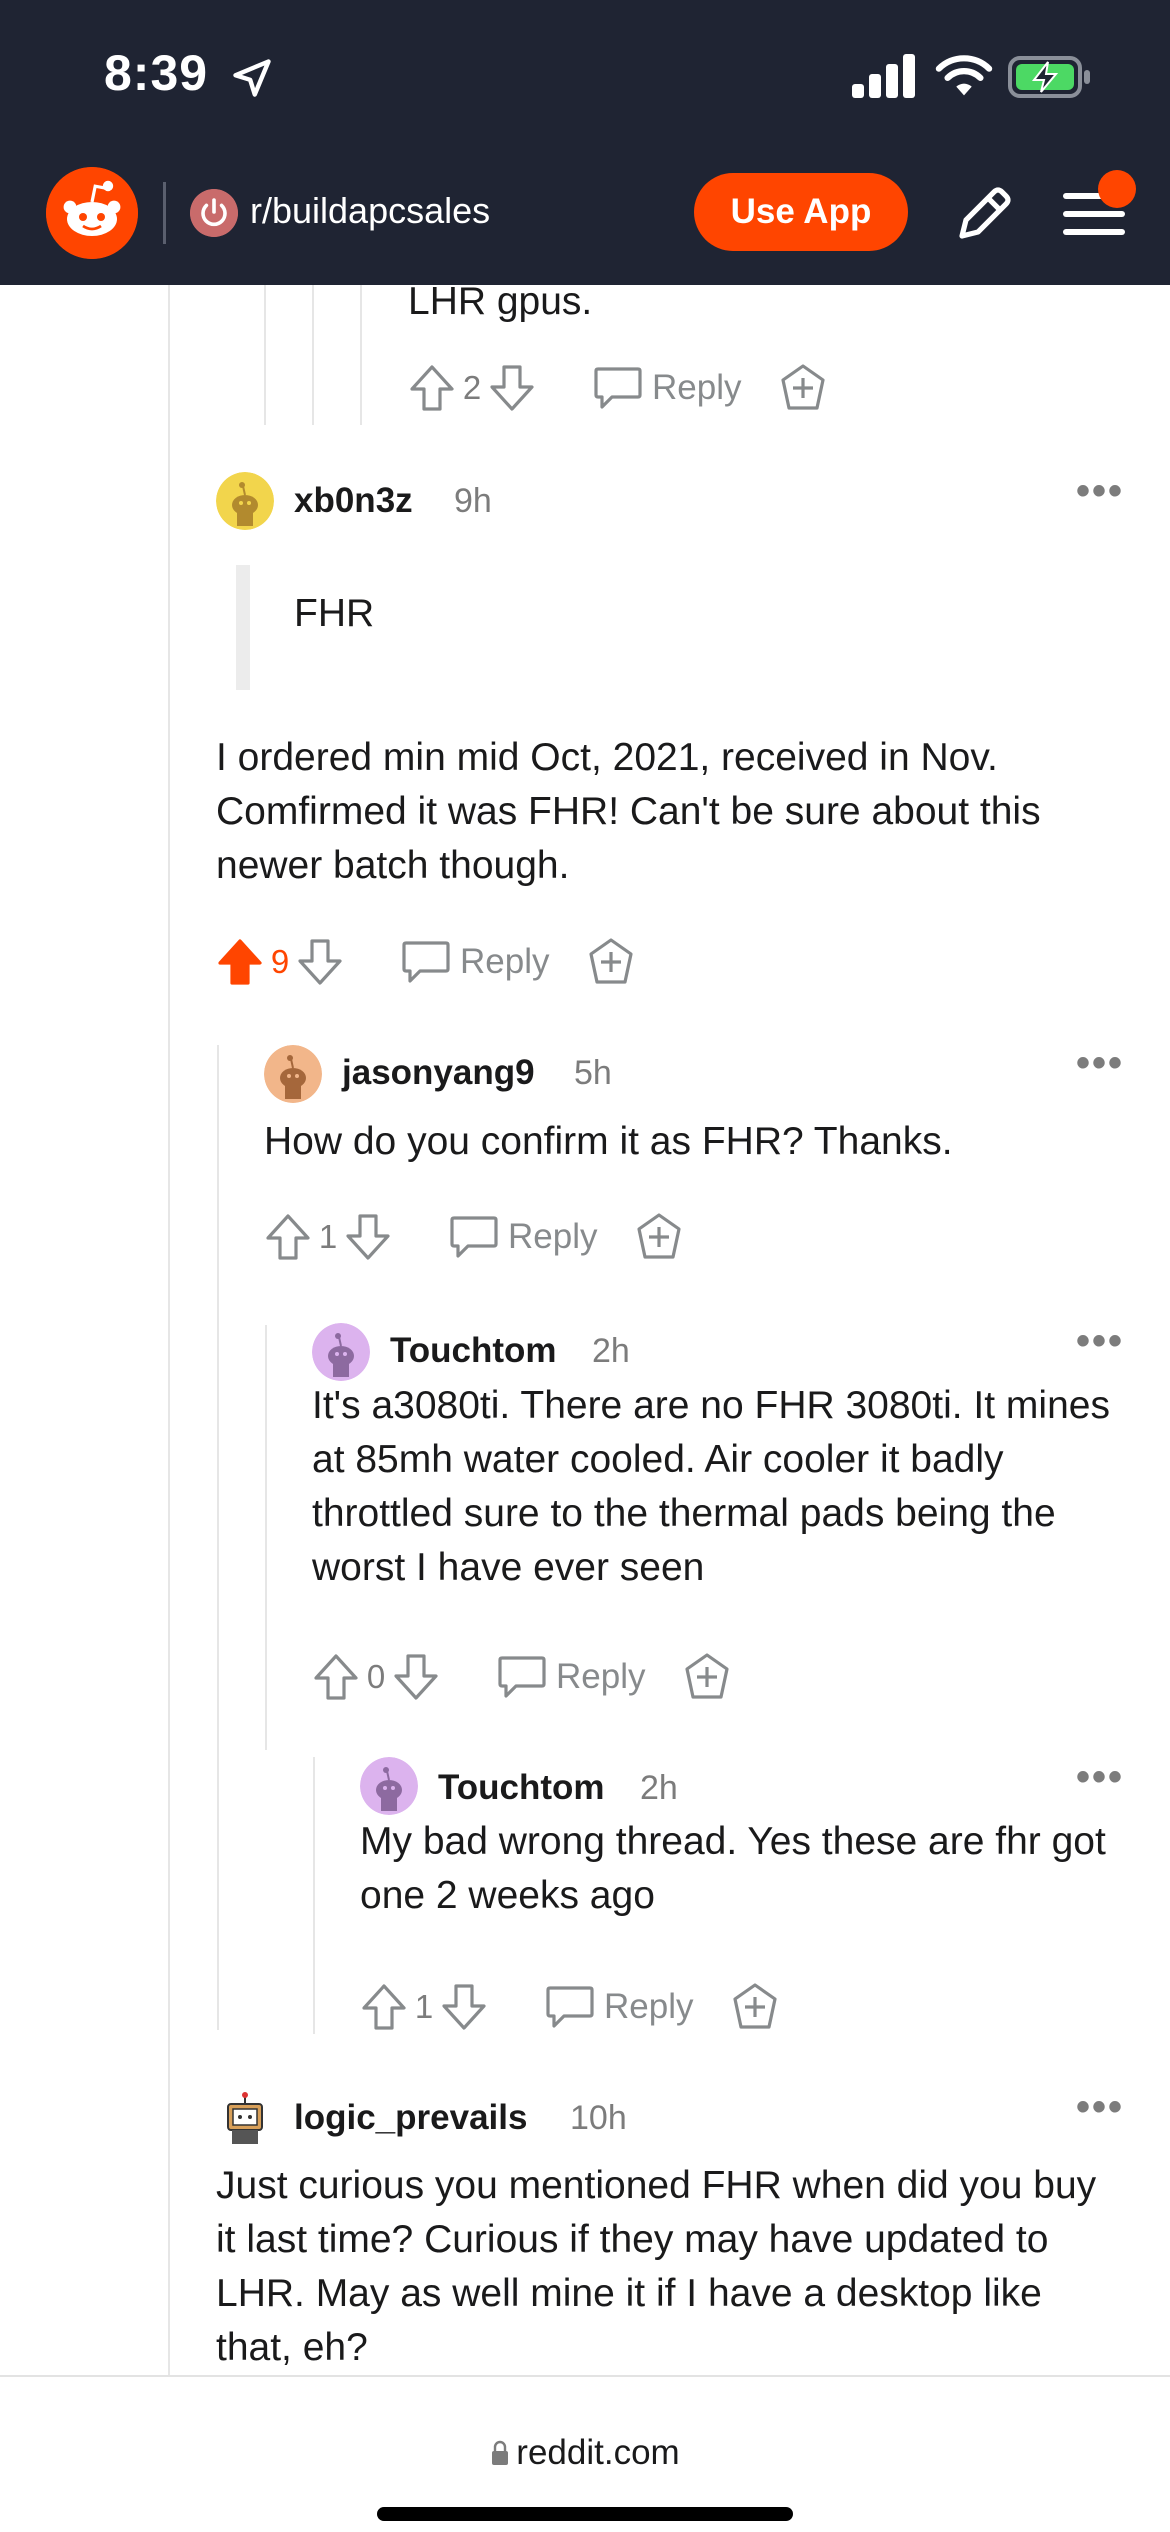 This screenshot has height=2532, width=1170. Describe the element at coordinates (156, 73) in the screenshot. I see `status-time: 8:39` at that location.